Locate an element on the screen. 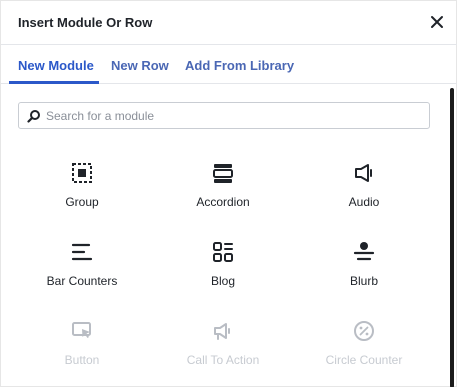 The image size is (457, 387). module-label: Accordion is located at coordinates (223, 202).